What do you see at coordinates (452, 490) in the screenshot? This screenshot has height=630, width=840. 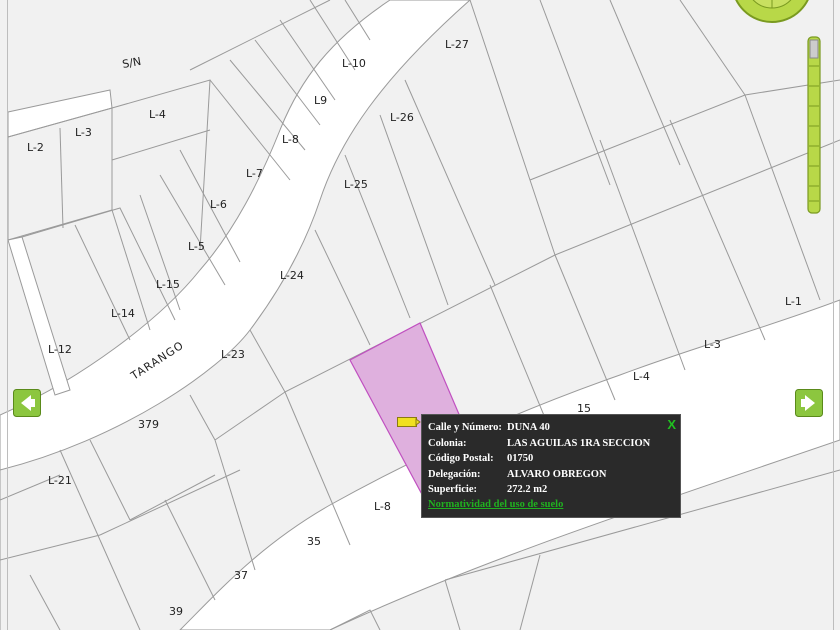 I see `info-key: Superficie:` at bounding box center [452, 490].